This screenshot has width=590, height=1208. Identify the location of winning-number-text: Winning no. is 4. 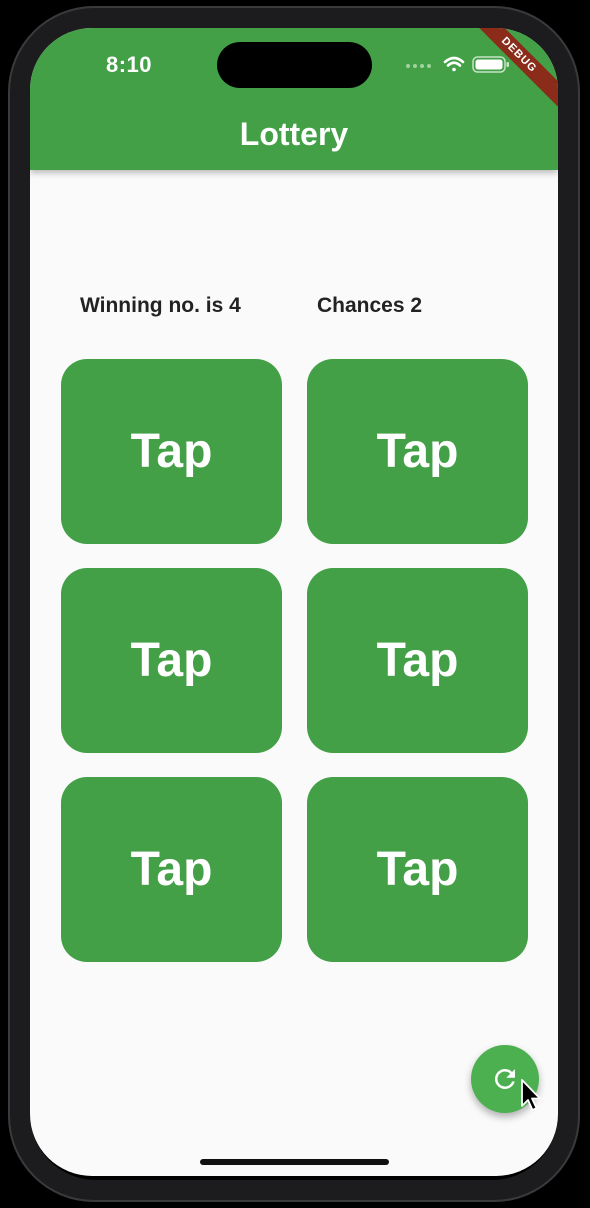
(160, 305).